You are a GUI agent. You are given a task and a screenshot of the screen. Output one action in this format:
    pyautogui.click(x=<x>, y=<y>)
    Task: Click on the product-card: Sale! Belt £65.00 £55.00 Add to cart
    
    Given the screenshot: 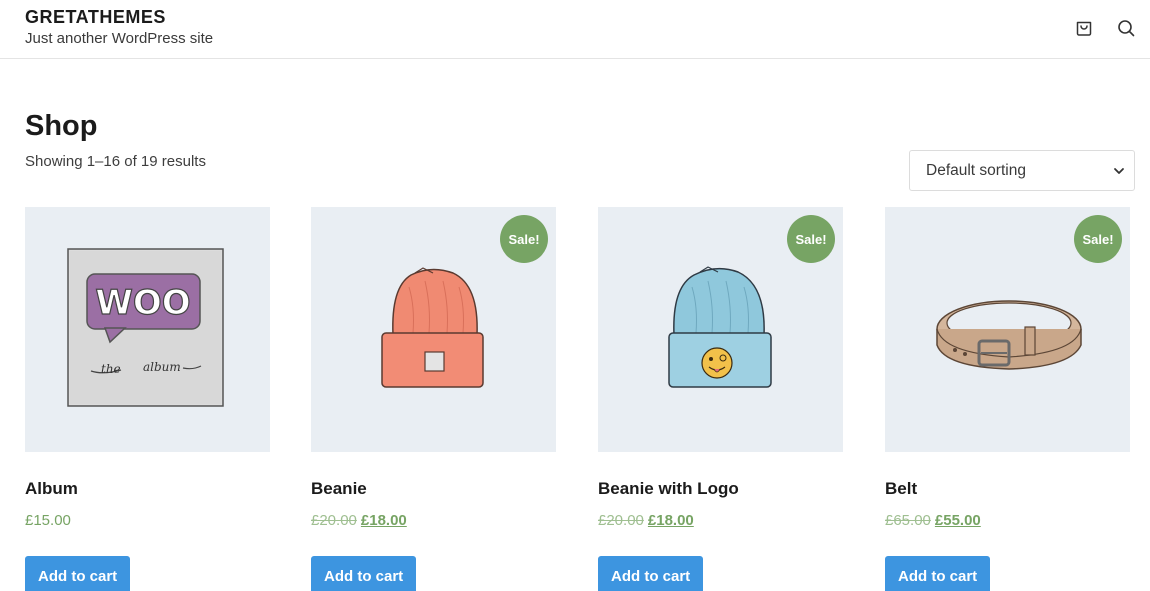 What is the action you would take?
    pyautogui.click(x=1007, y=399)
    